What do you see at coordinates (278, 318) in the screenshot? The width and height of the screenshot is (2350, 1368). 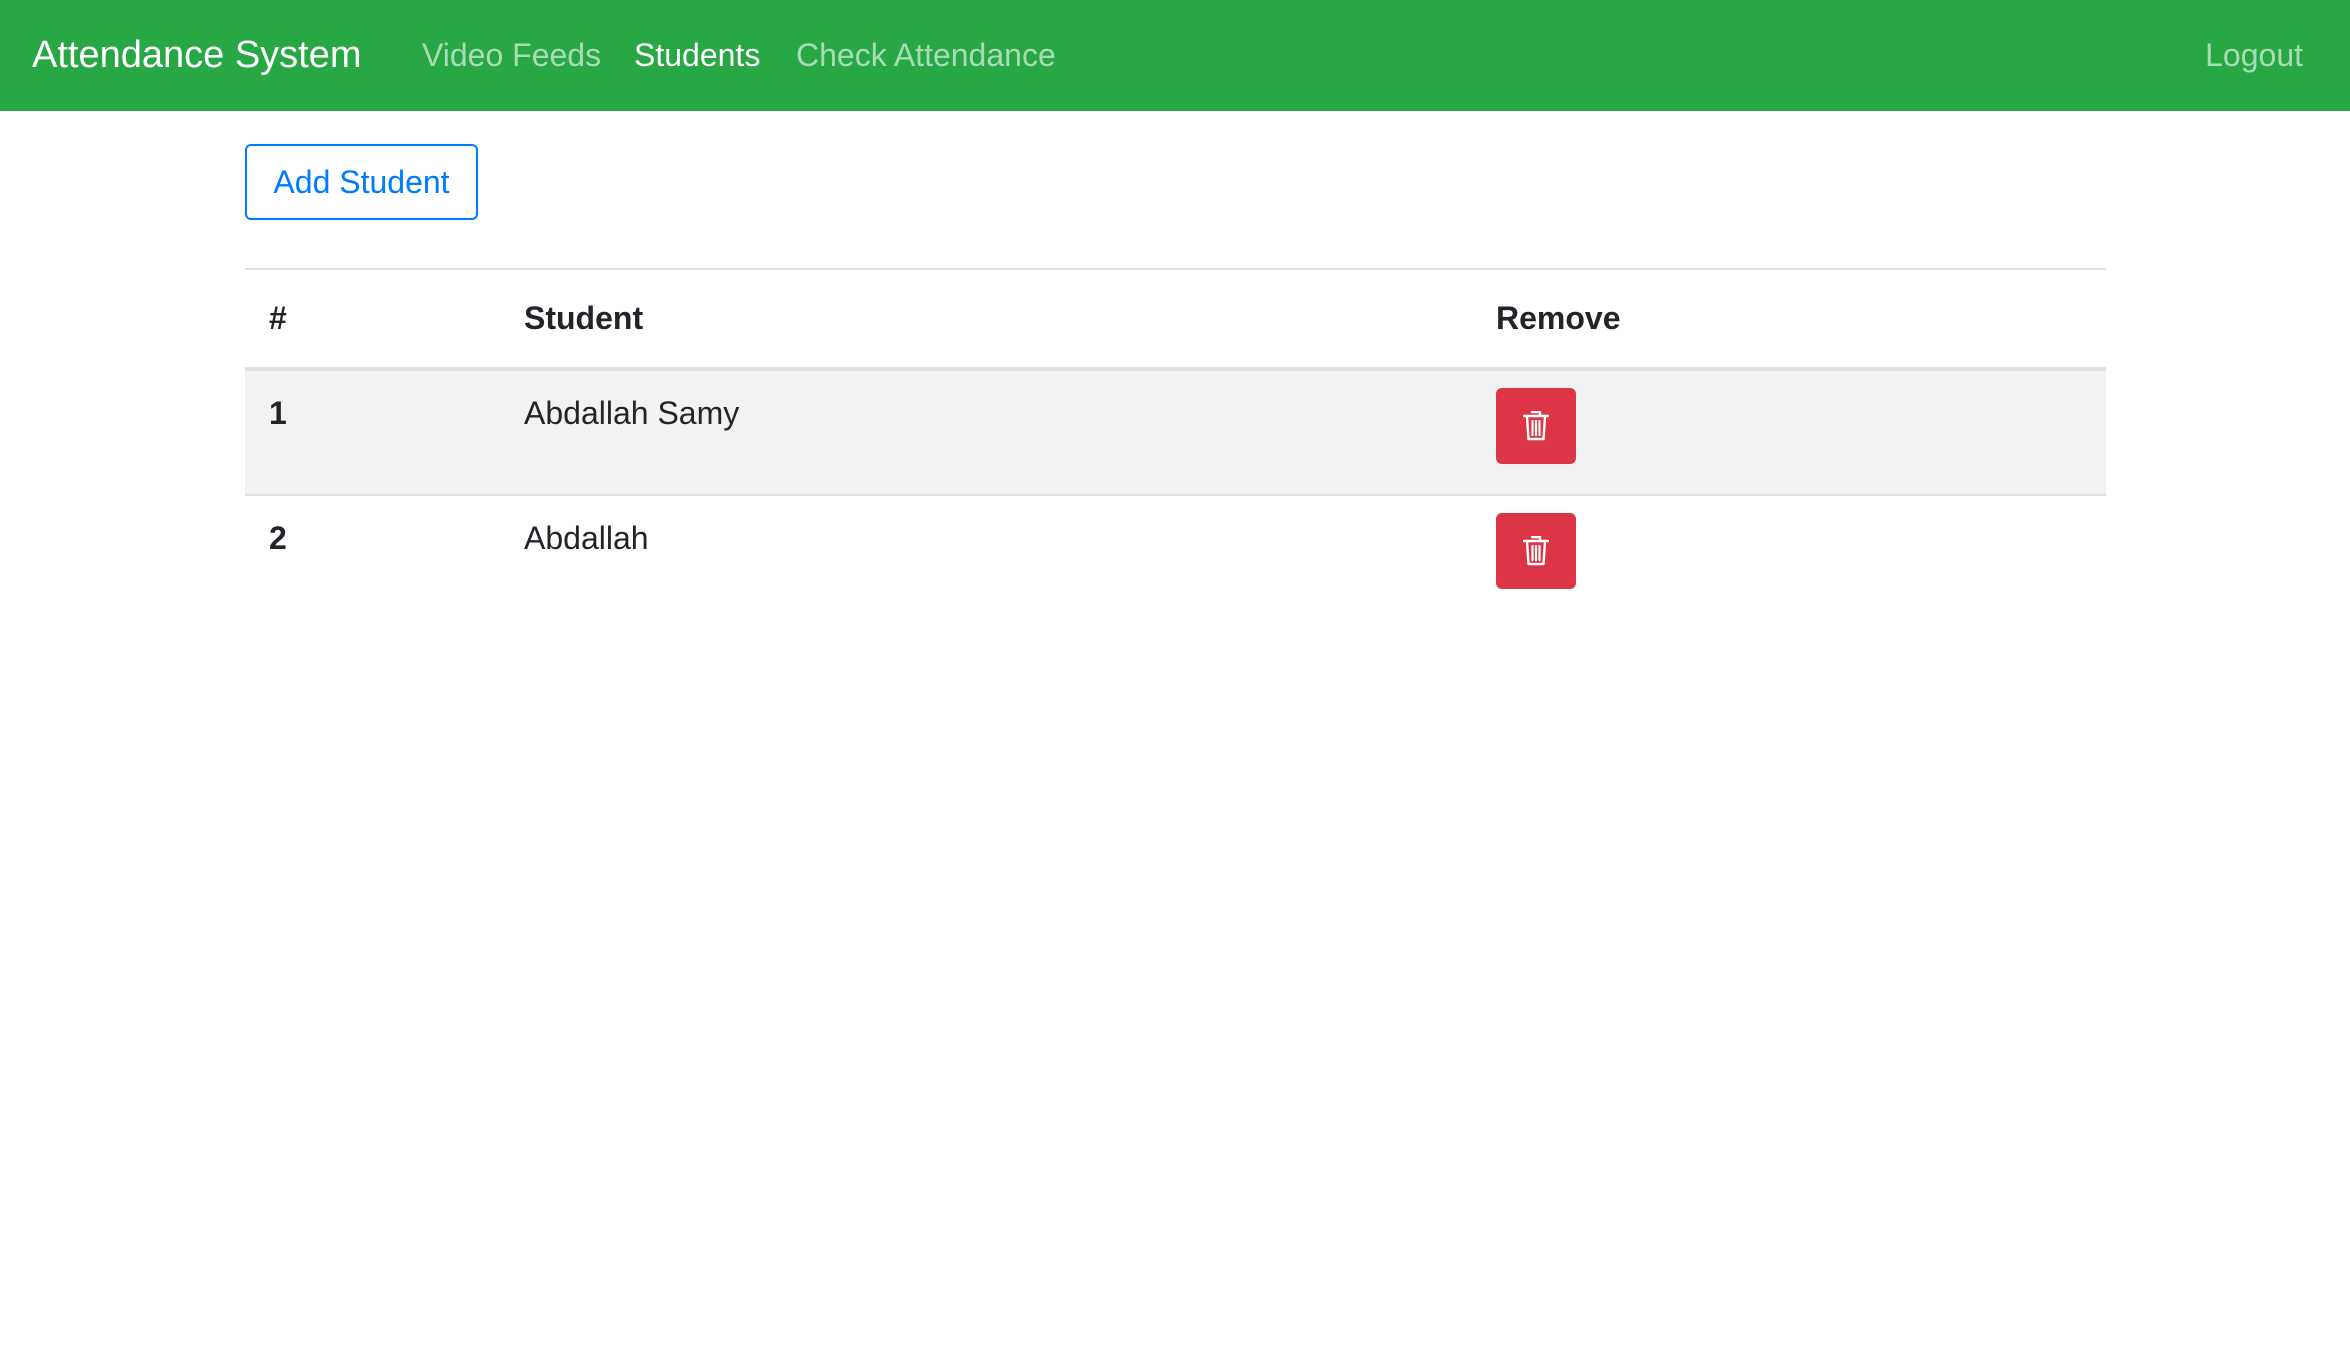 I see `header-number: #` at bounding box center [278, 318].